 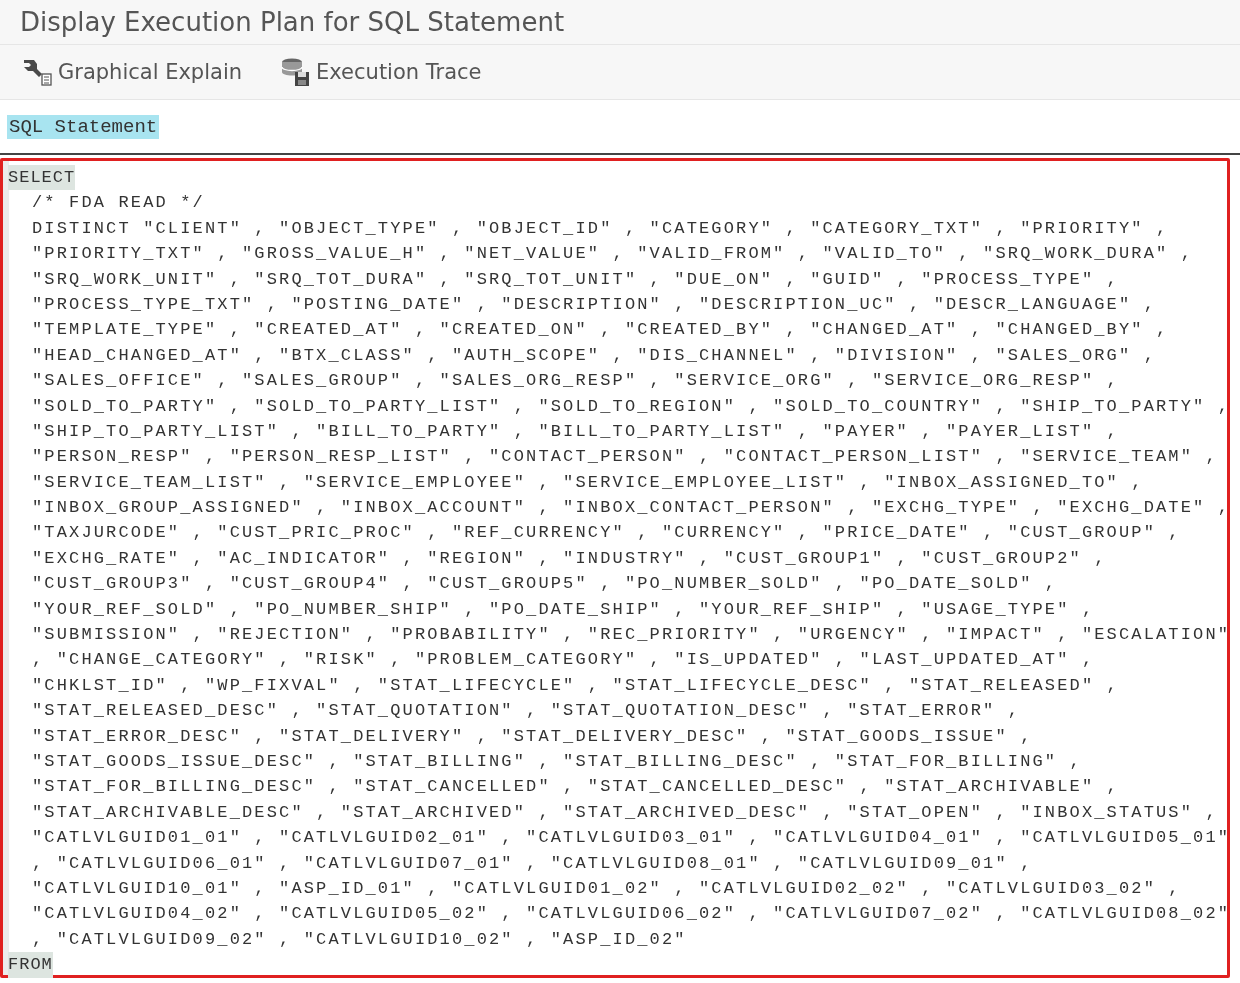 I want to click on code-line: "PROCESS_TYPE_TXT" , "POSTING_DATE" , "DESCRIPTION" , "DESCRIPTION_UC" , "DESCR_LANGUAGE" ,, so click(x=594, y=304).